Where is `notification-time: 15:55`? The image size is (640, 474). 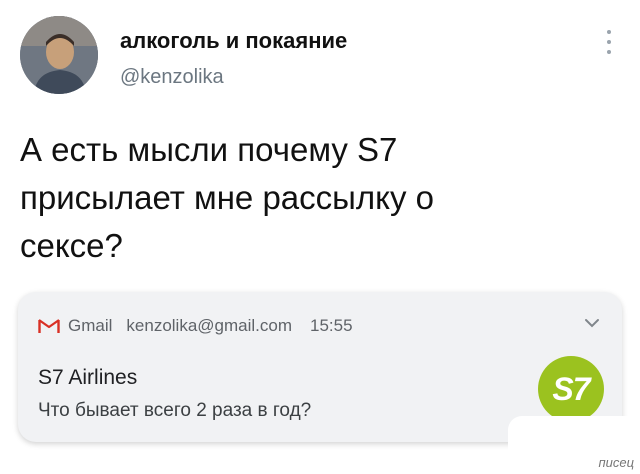 notification-time: 15:55 is located at coordinates (331, 325).